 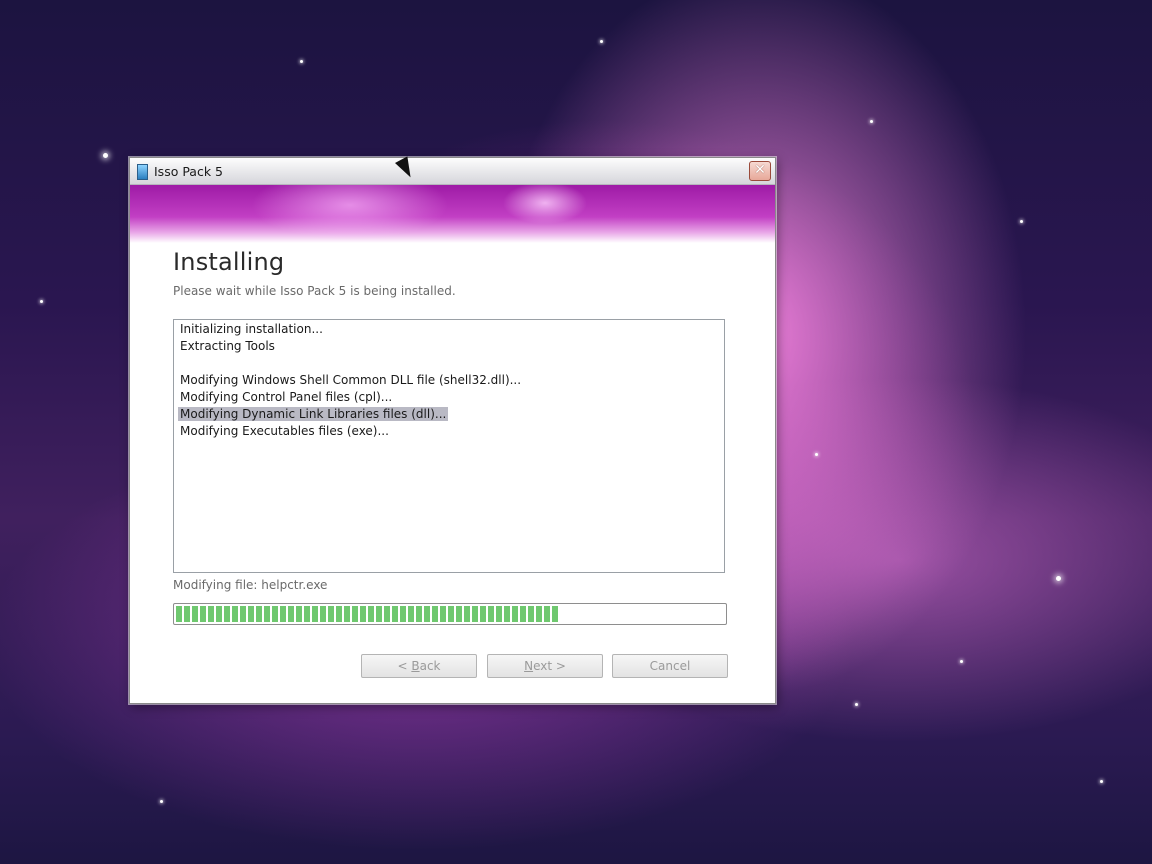 I want to click on cancel-button: Cancel, so click(x=670, y=666).